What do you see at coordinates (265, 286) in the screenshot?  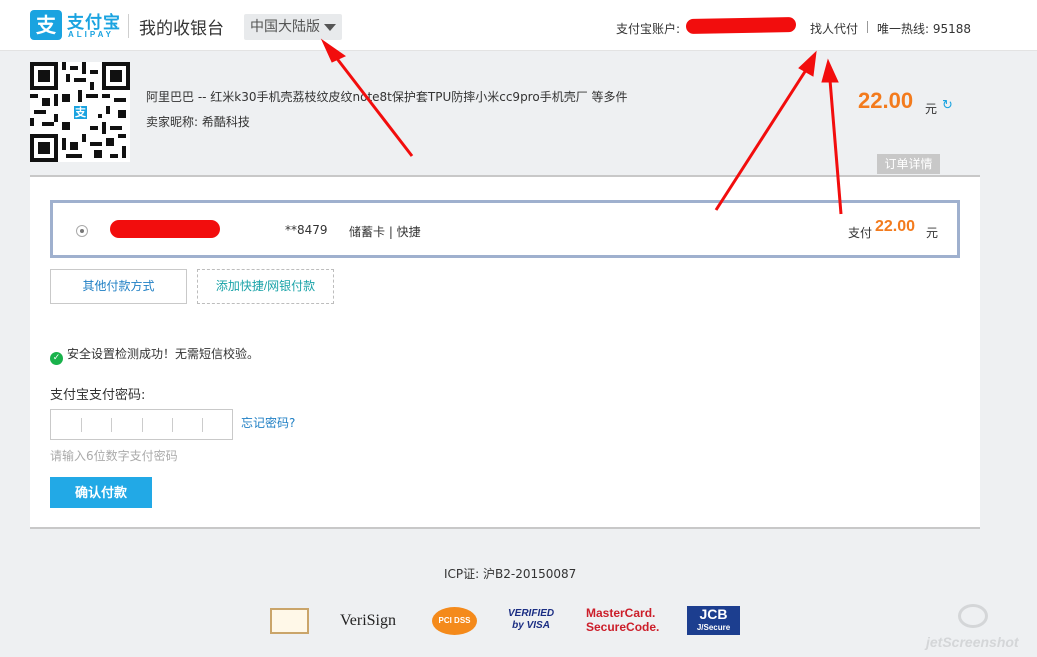 I see `add-payment-method-button: 添加快捷/网银付款` at bounding box center [265, 286].